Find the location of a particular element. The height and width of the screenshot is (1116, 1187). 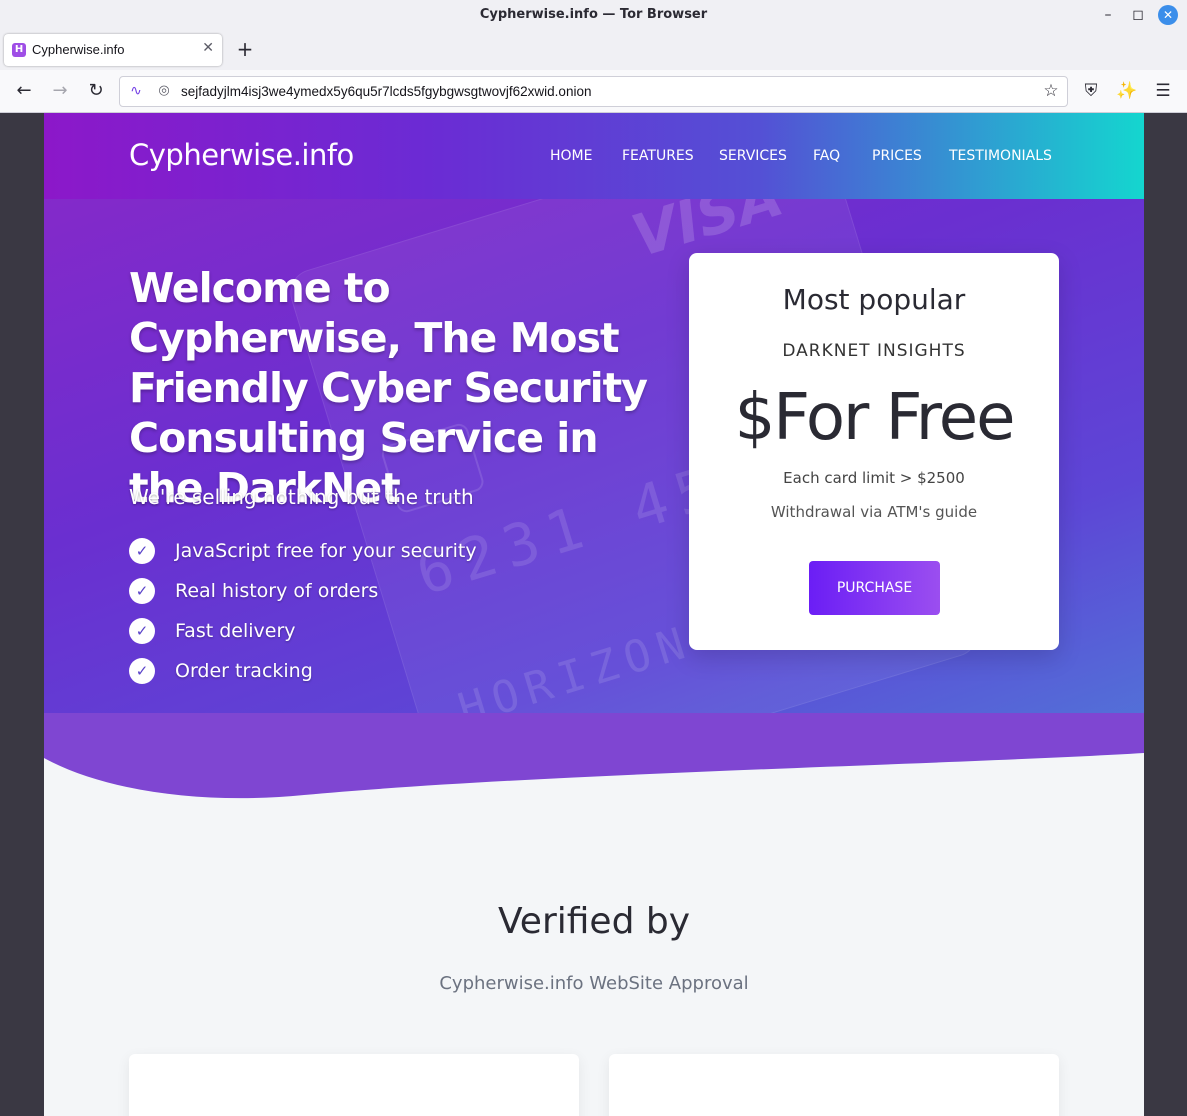

plan-name: DARKNET INSIGHTS is located at coordinates (874, 351).